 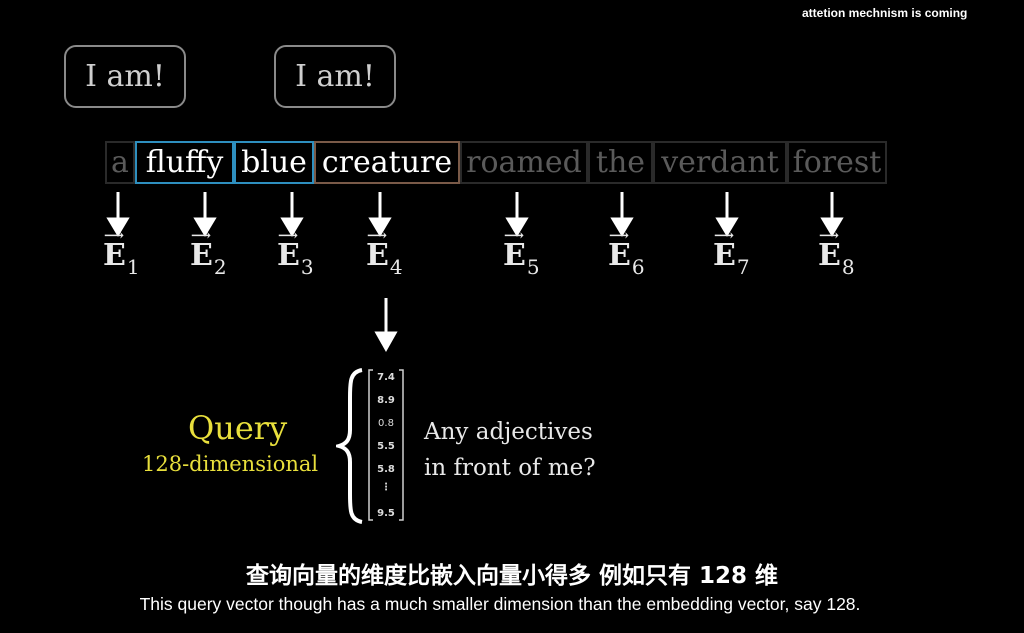 What do you see at coordinates (384, 253) in the screenshot?
I see `embedding-e4: ⟶ E4` at bounding box center [384, 253].